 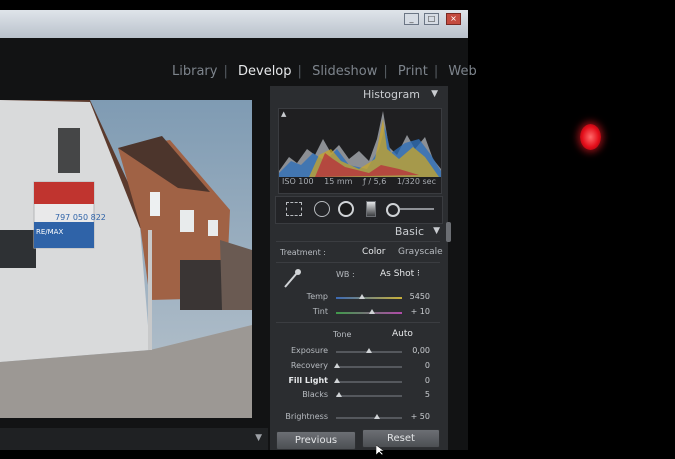 What do you see at coordinates (346, 209) in the screenshot?
I see `red-eye-icon` at bounding box center [346, 209].